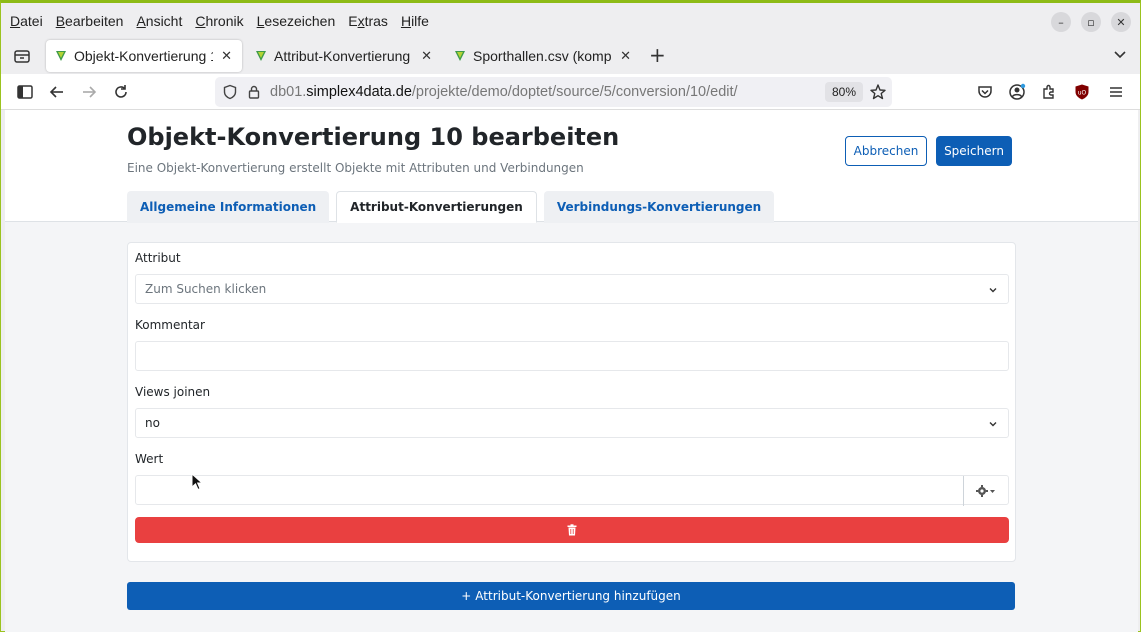 The height and width of the screenshot is (632, 1141). What do you see at coordinates (230, 92) in the screenshot?
I see `shield-icon` at bounding box center [230, 92].